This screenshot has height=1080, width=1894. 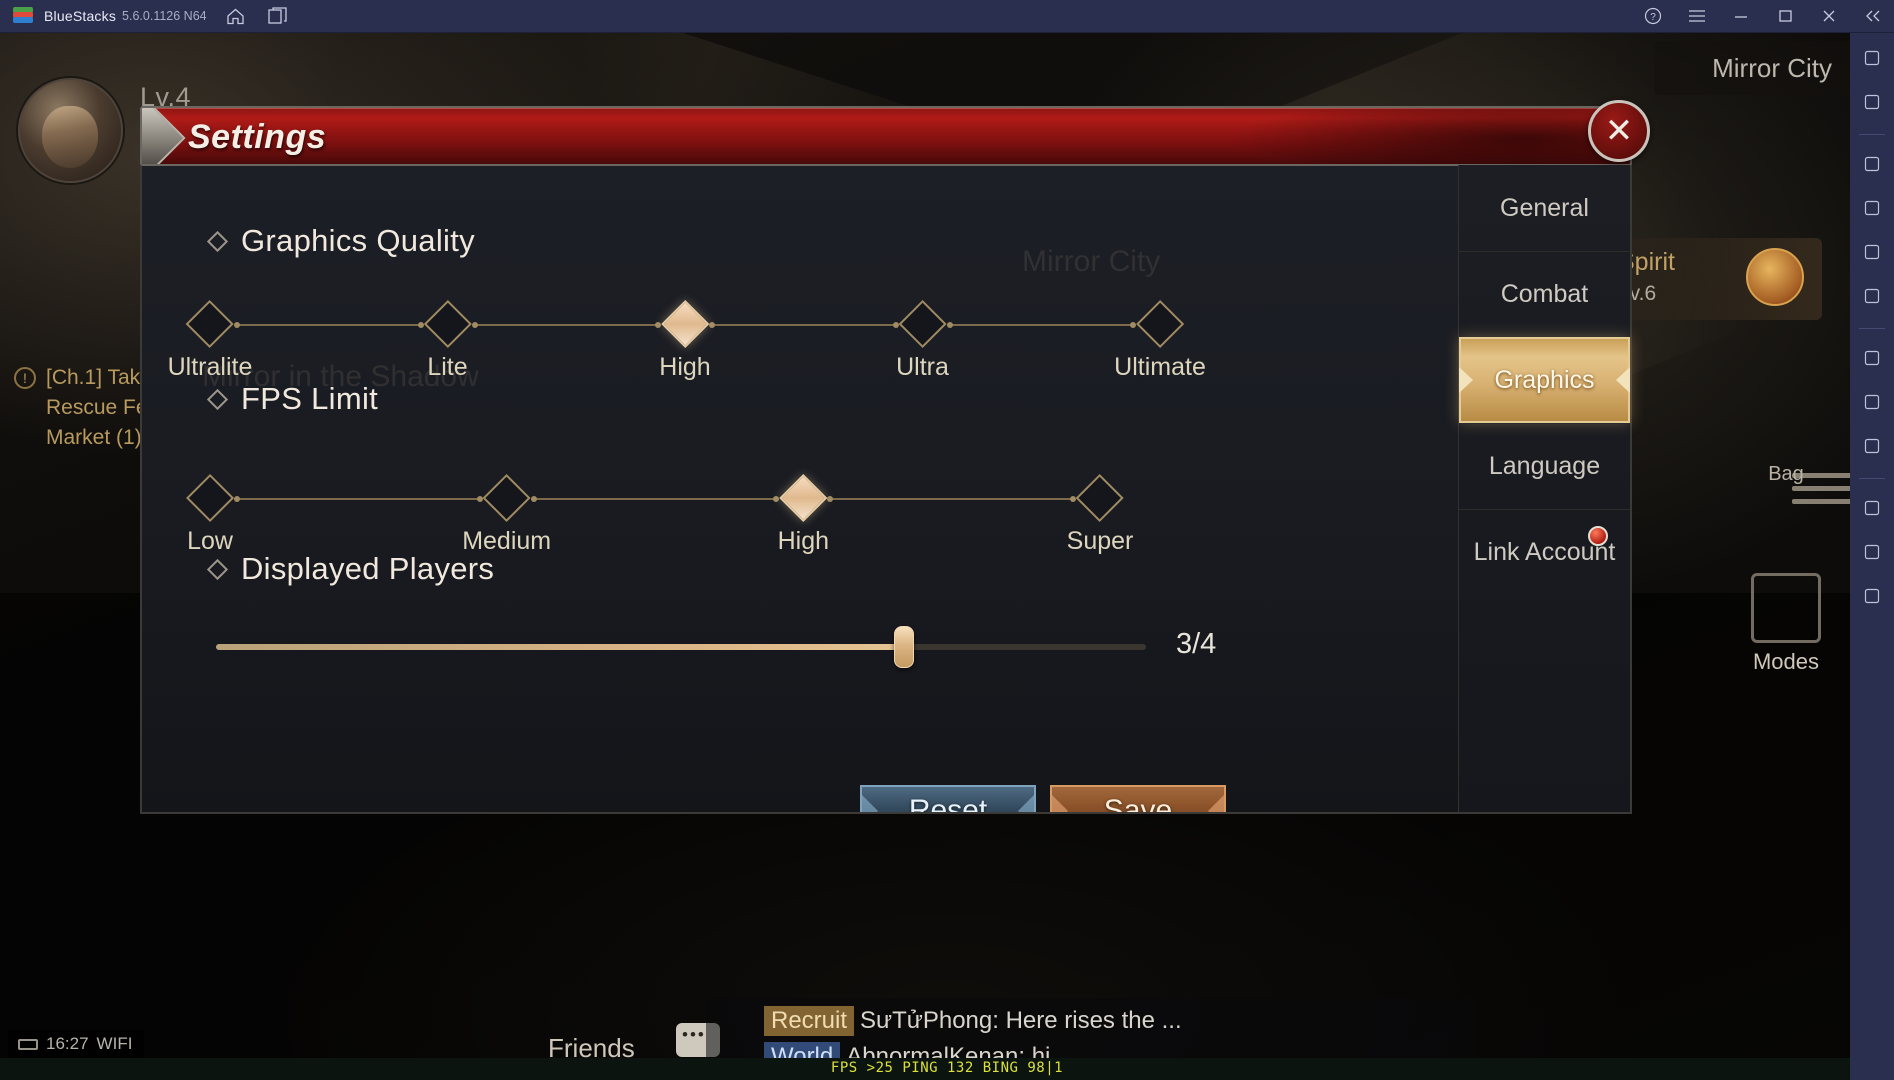 I want to click on tab-graphics: Graphics, so click(x=1544, y=380).